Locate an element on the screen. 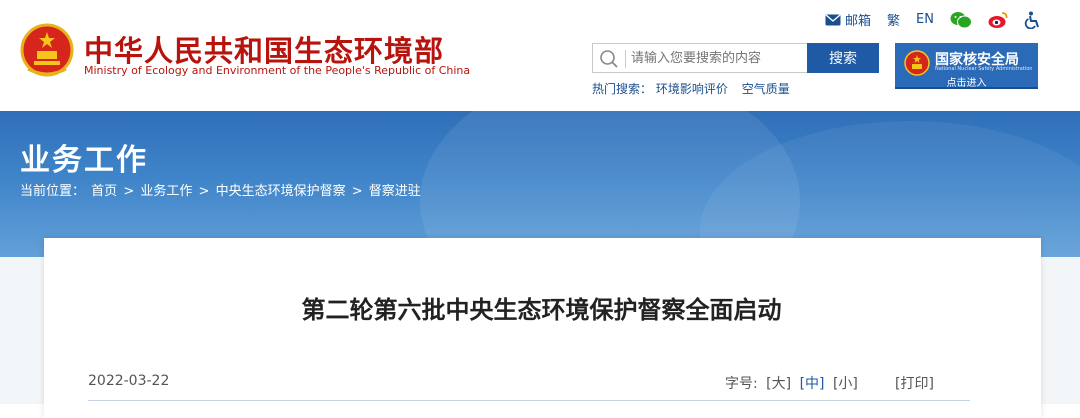 The image size is (1080, 418). font-size-controls: 字号: [大] [中] [小] is located at coordinates (793, 383).